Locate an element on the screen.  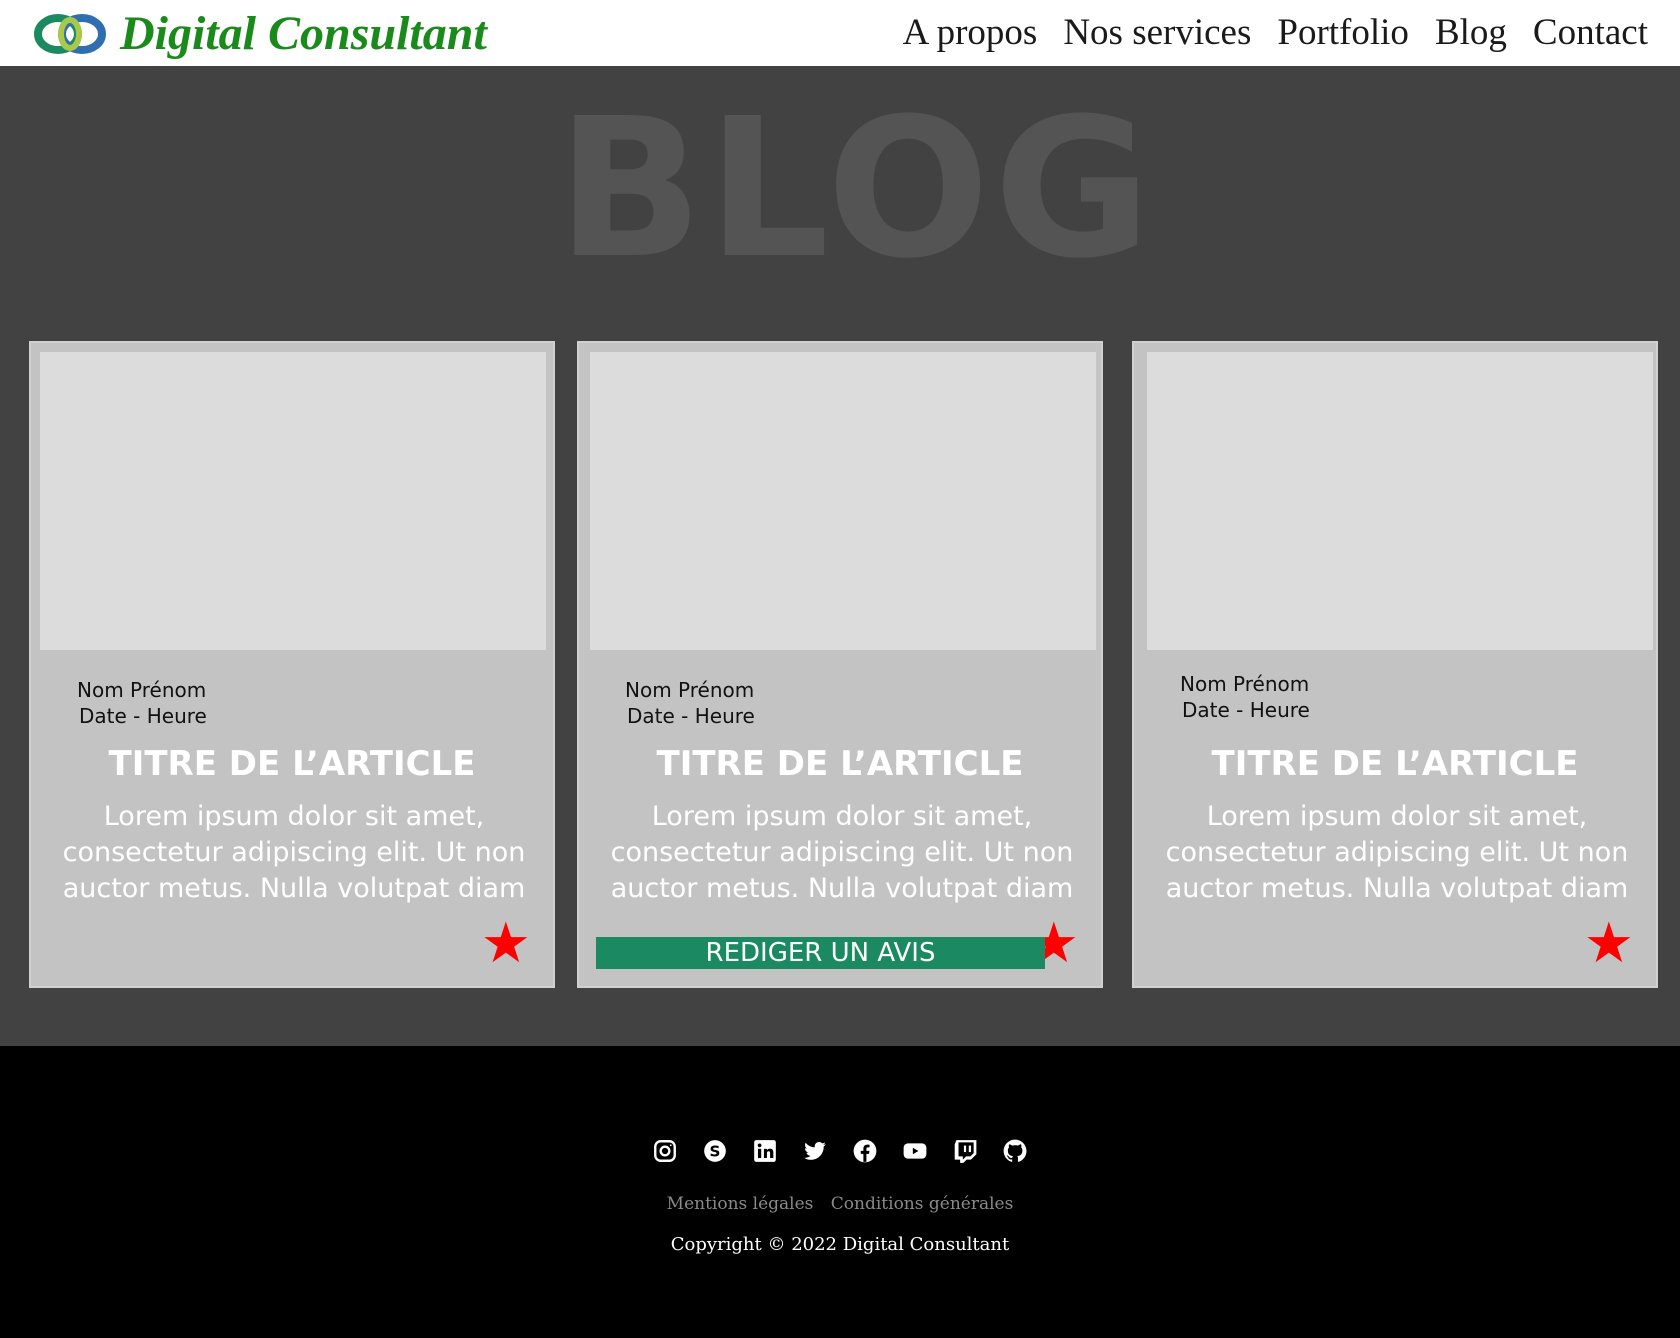
brand-logo-link: Digital Consultant is located at coordinates (259, 34).